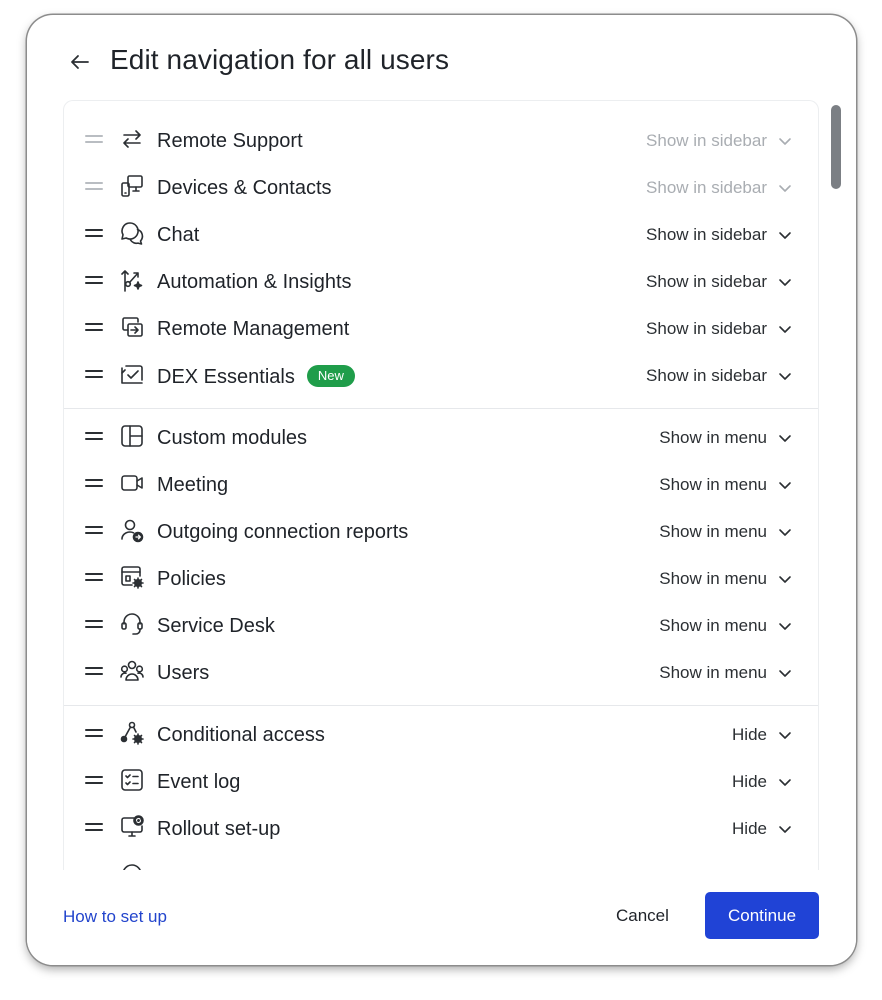 The image size is (882, 1000). Describe the element at coordinates (115, 917) in the screenshot. I see `how-to-set-up-link: How to set up` at that location.